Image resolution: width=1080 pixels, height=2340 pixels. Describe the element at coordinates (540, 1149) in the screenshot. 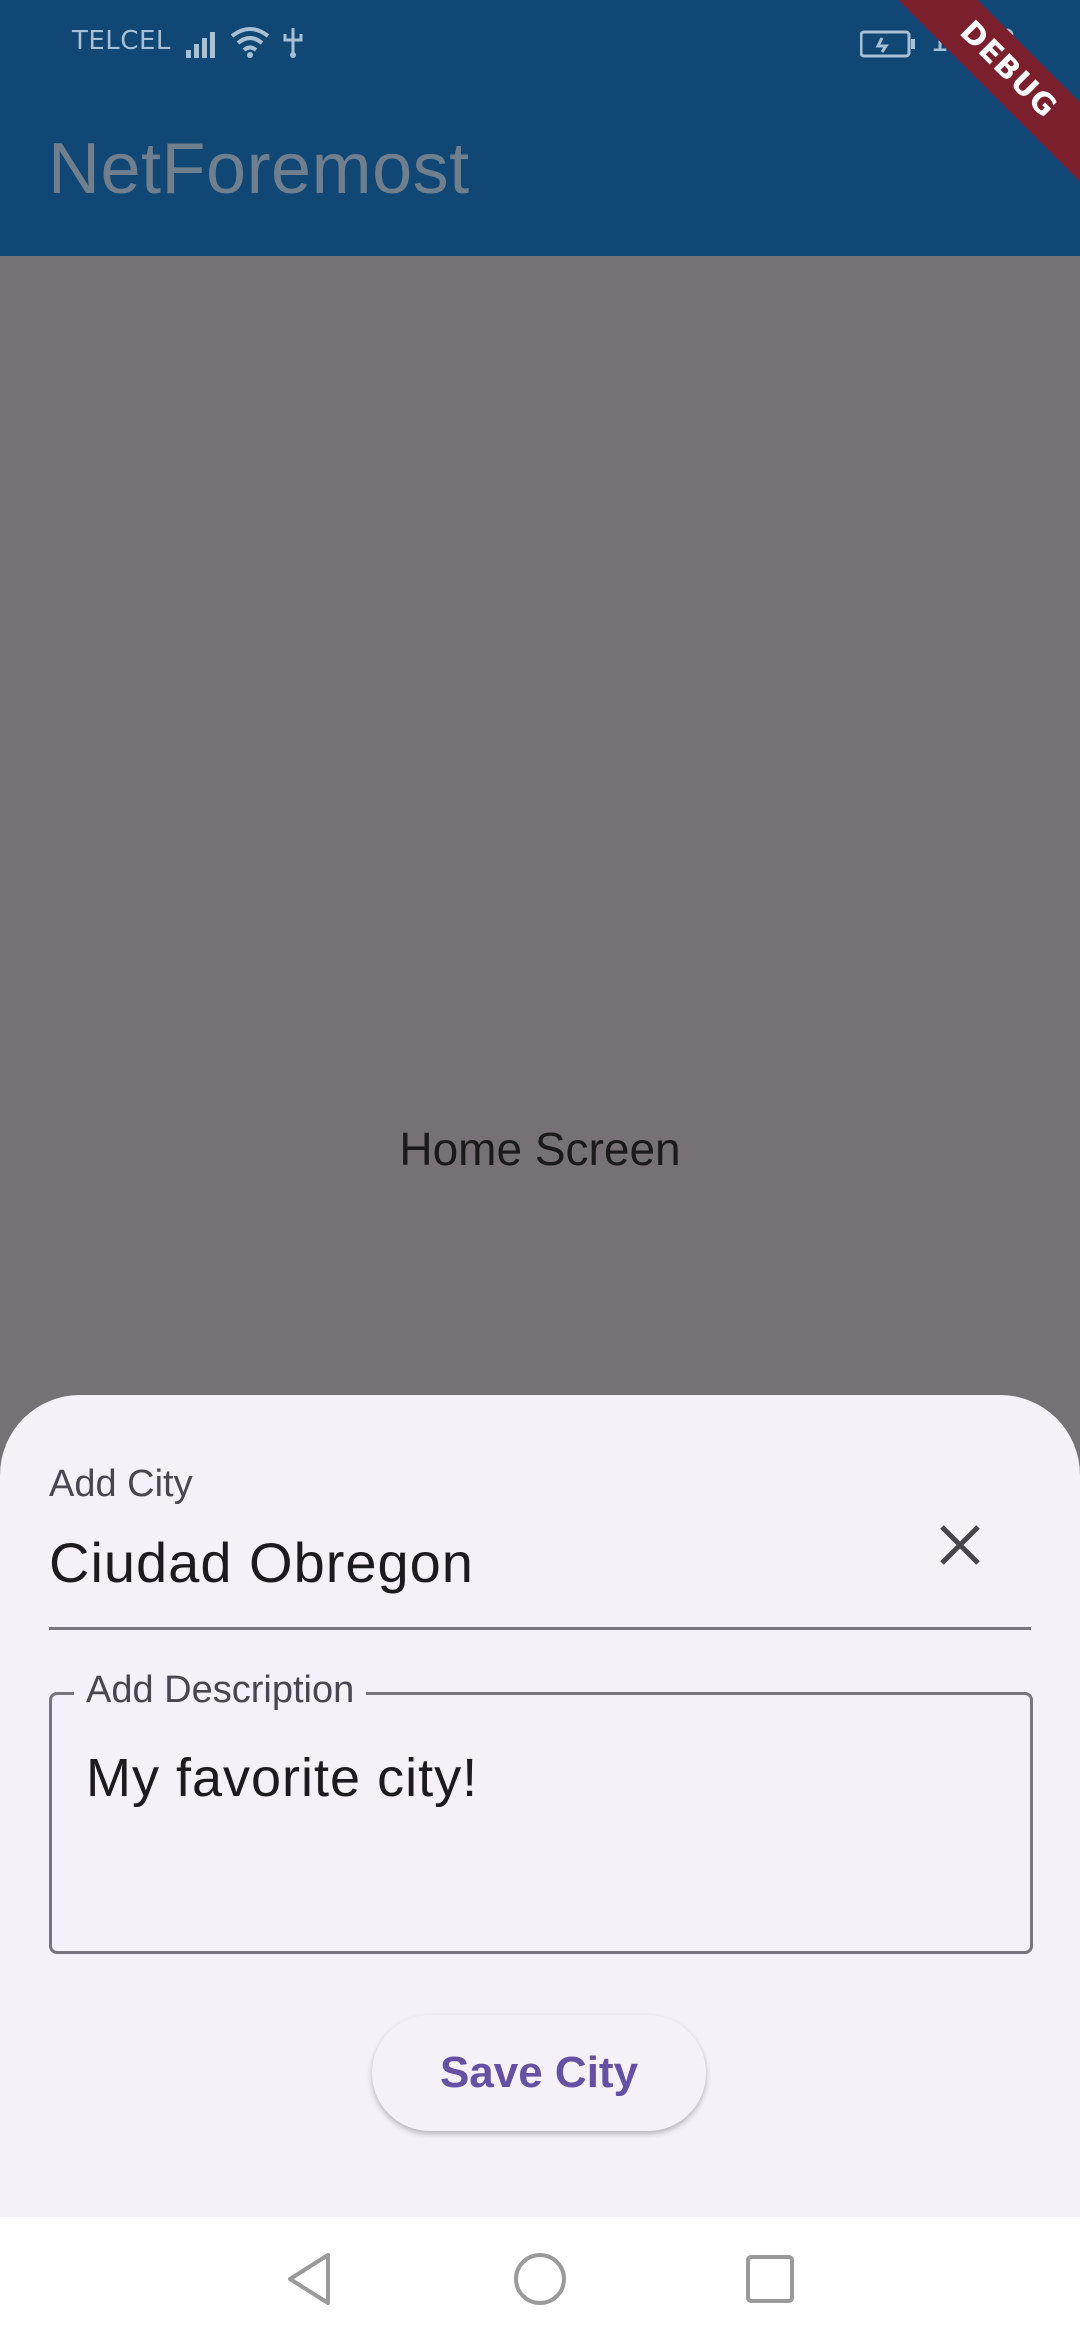

I see `home-screen-text: Home Screen` at that location.